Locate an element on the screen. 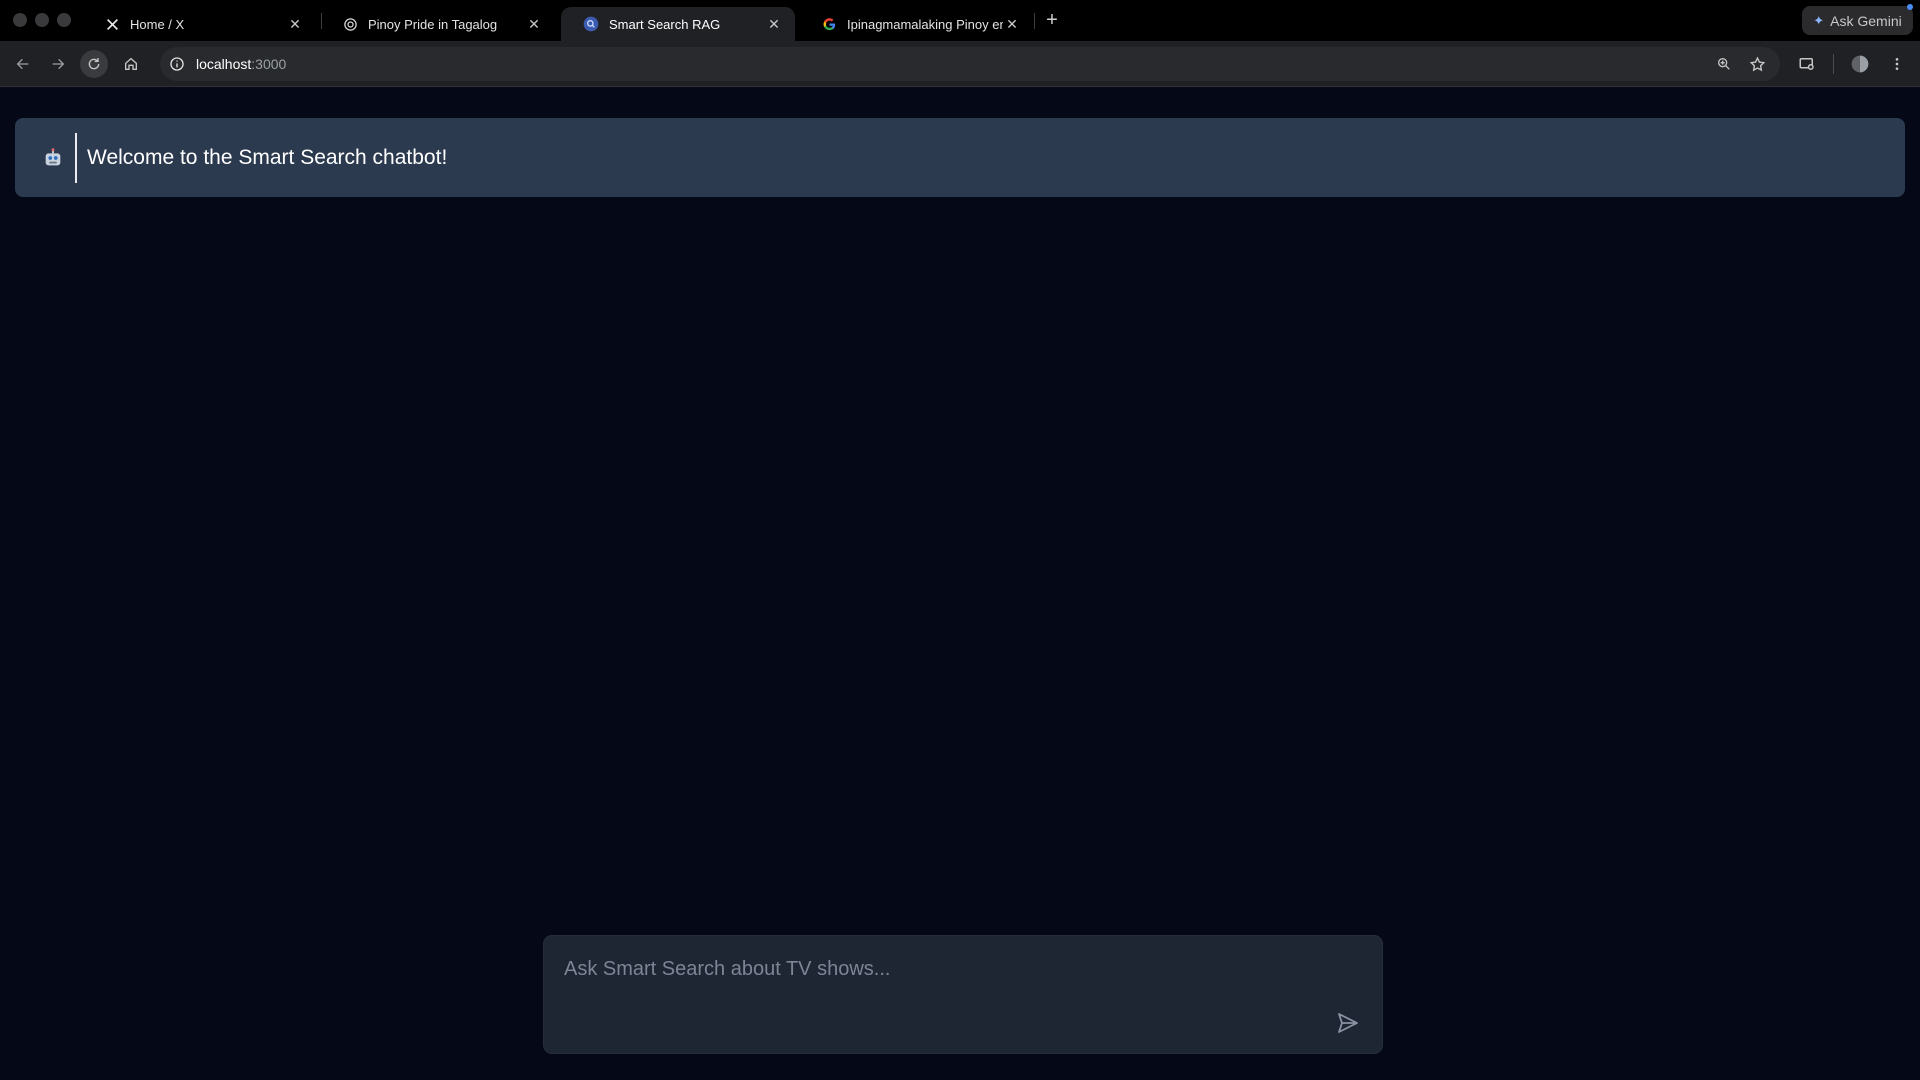 This screenshot has height=1080, width=1920. send-button is located at coordinates (1348, 1023).